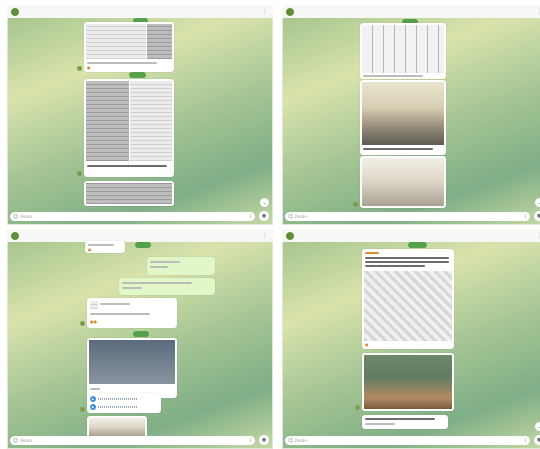  Describe the element at coordinates (372, 253) in the screenshot. I see `sender-name` at that location.